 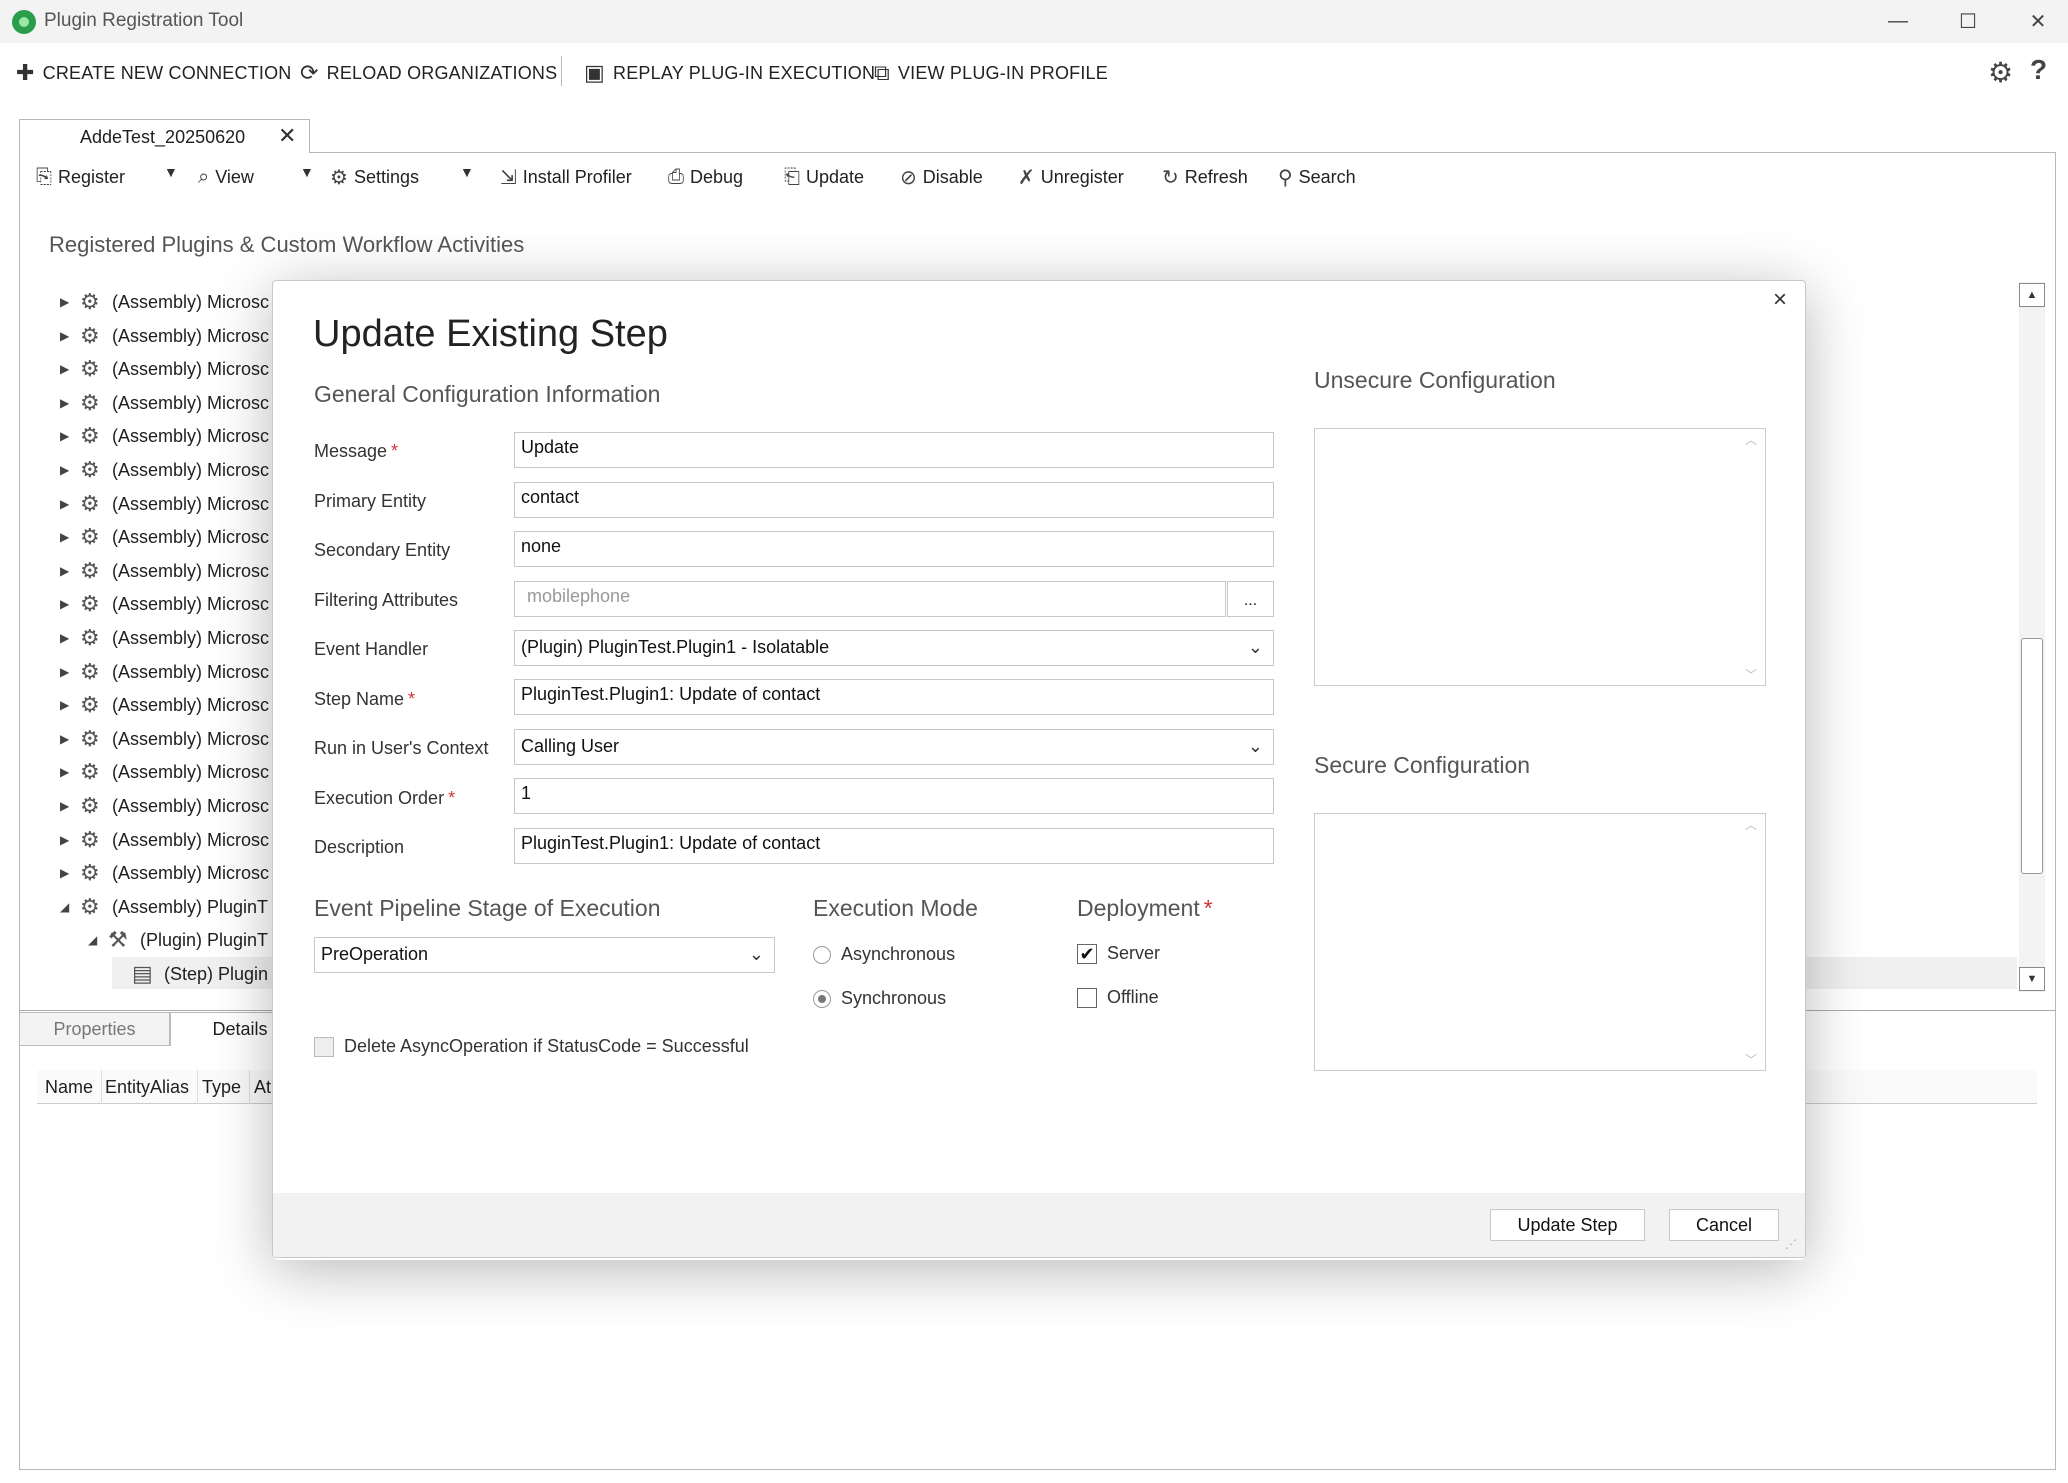 I want to click on unsecure-config-textarea: ︿ ﹀, so click(x=1540, y=557).